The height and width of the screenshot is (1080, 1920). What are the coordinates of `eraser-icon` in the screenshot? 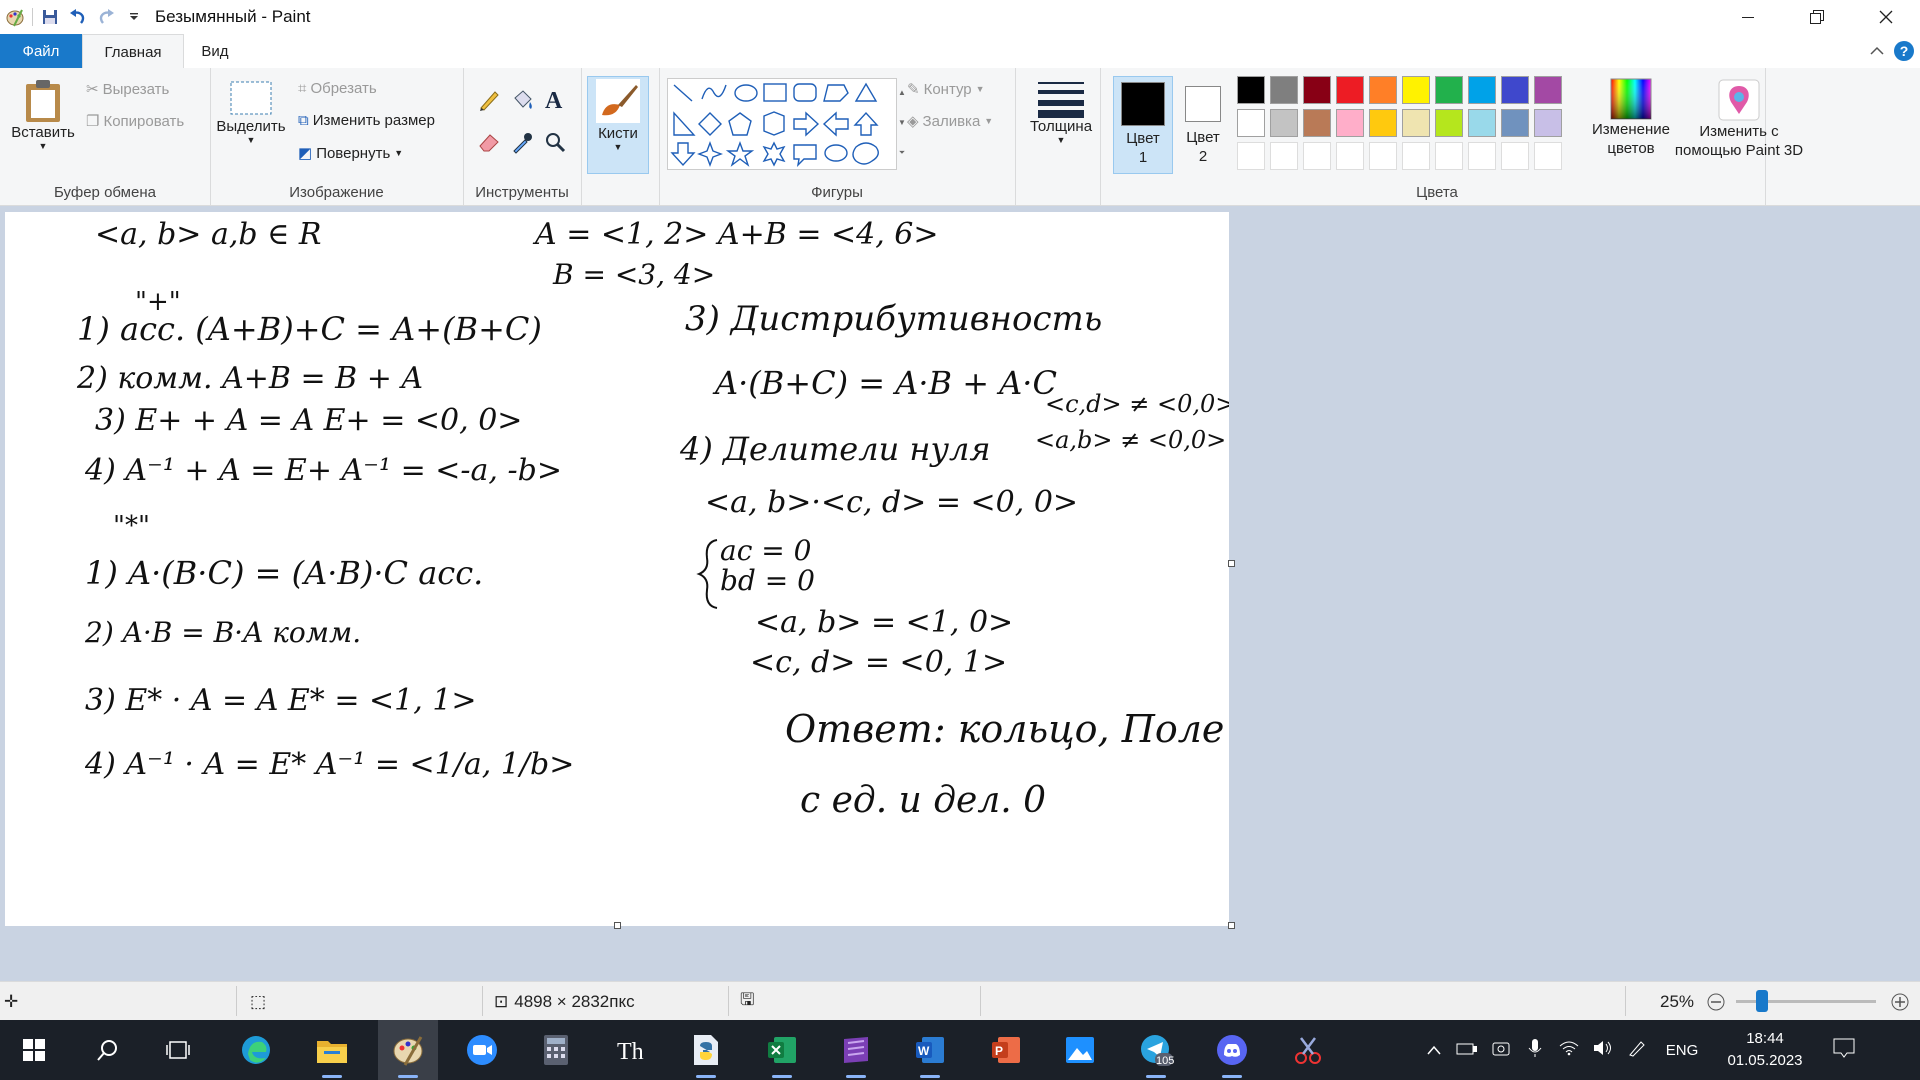 It's located at (489, 142).